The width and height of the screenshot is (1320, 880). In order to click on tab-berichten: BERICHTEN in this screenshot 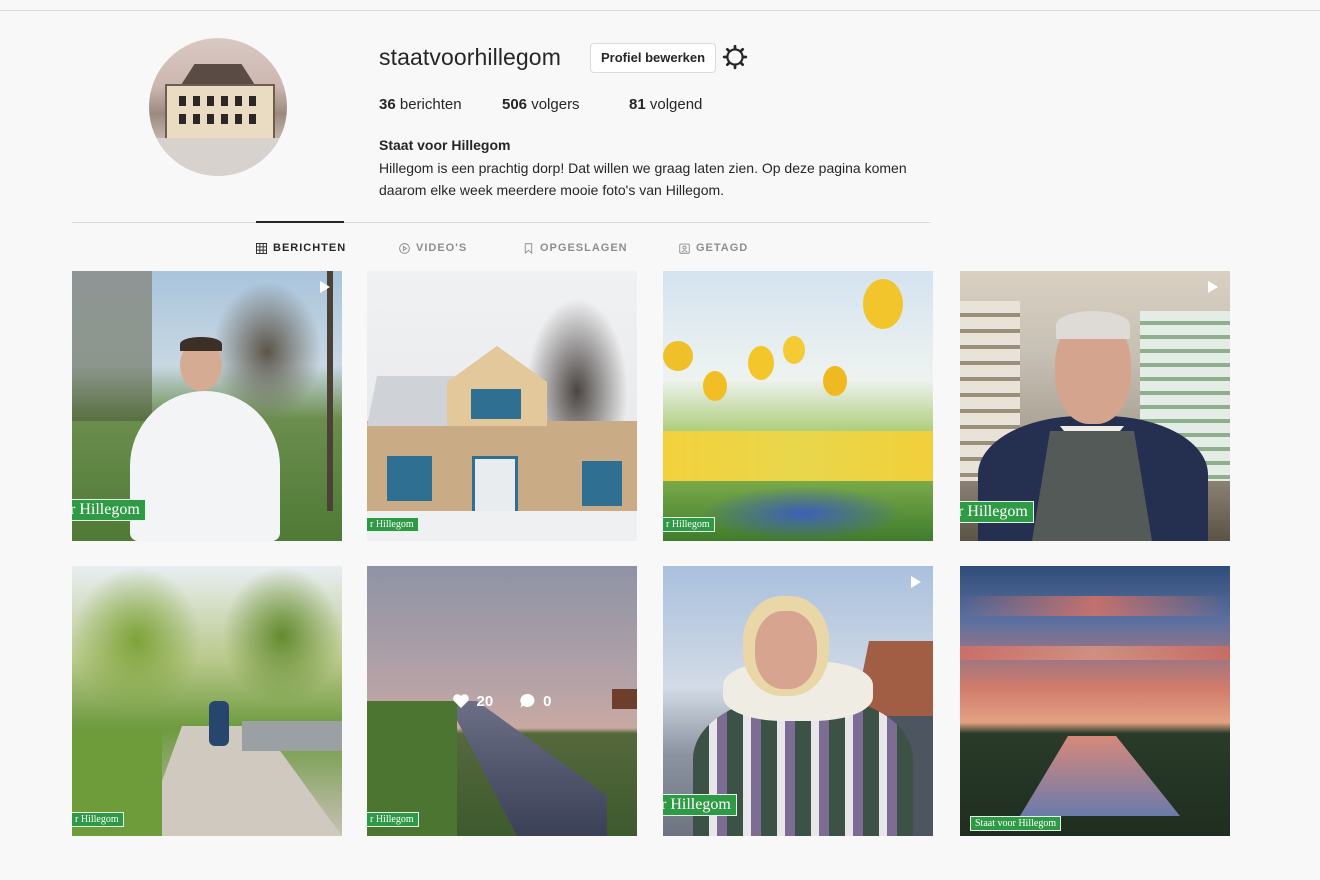, I will do `click(301, 248)`.